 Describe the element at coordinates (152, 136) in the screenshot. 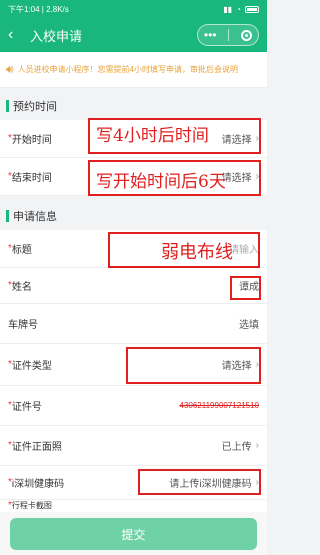

I see `annotation-start-text: 写4小时后时间` at that location.